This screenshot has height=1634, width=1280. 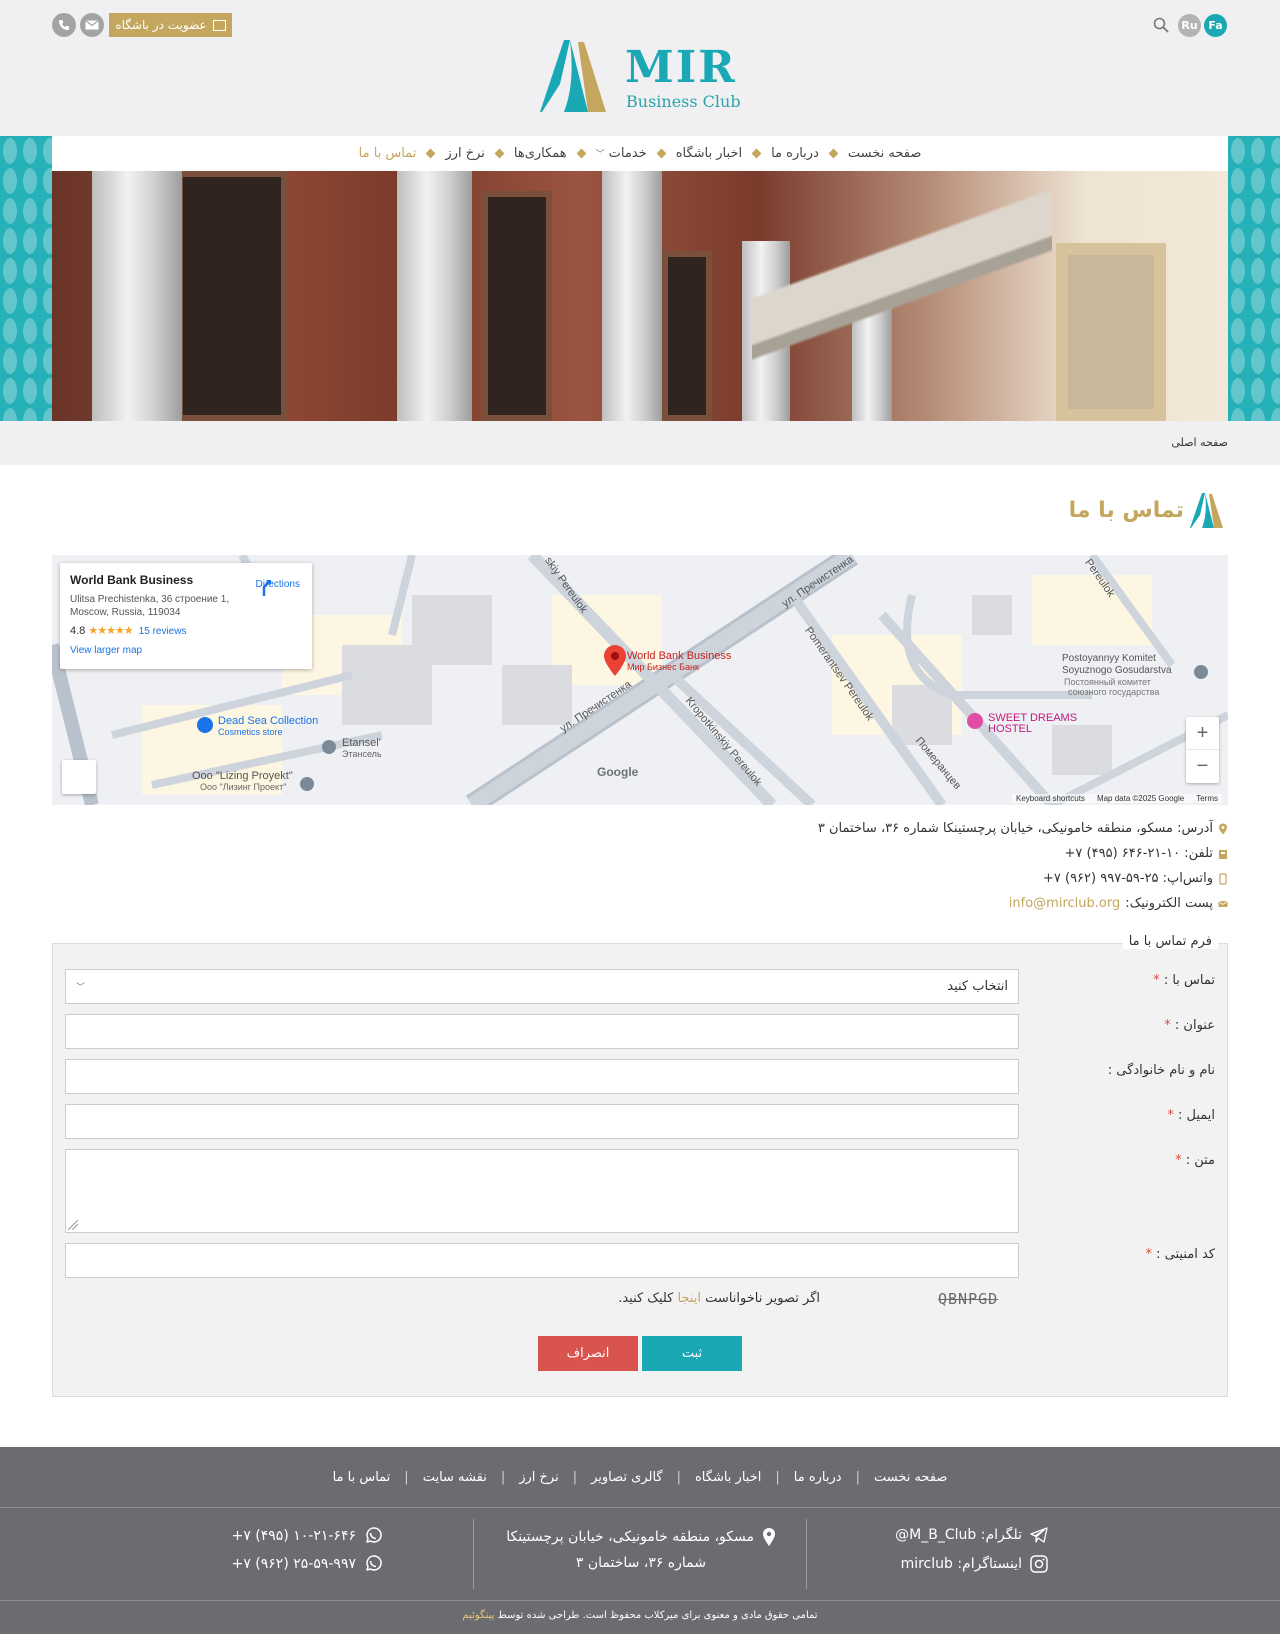 I want to click on map-label-komitet-1: Postoyannyy Komitet, so click(x=1109, y=658).